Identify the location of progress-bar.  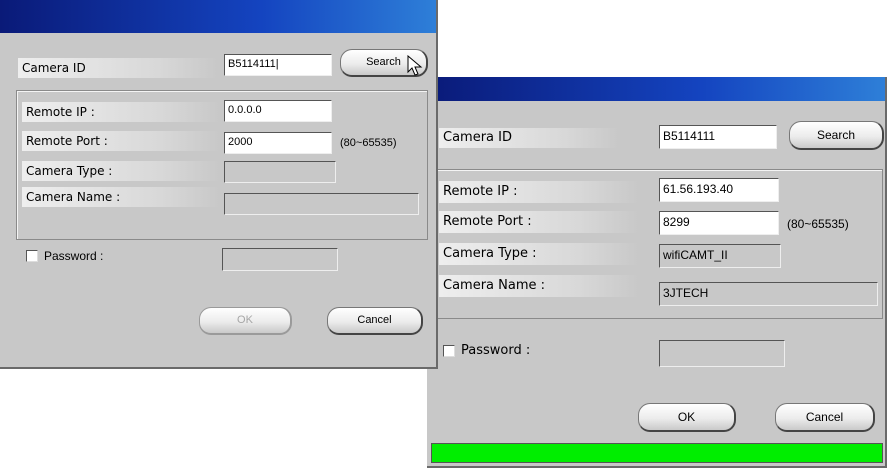
(657, 453).